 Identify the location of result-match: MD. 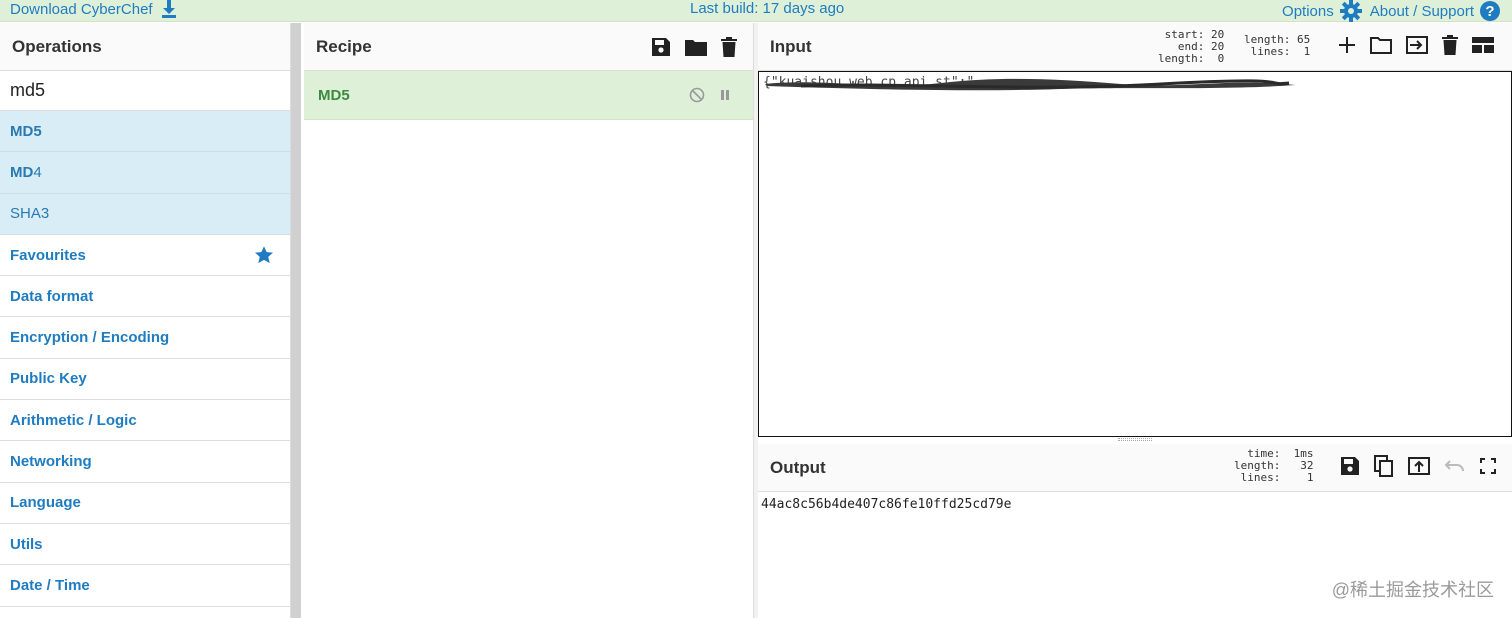
(22, 172).